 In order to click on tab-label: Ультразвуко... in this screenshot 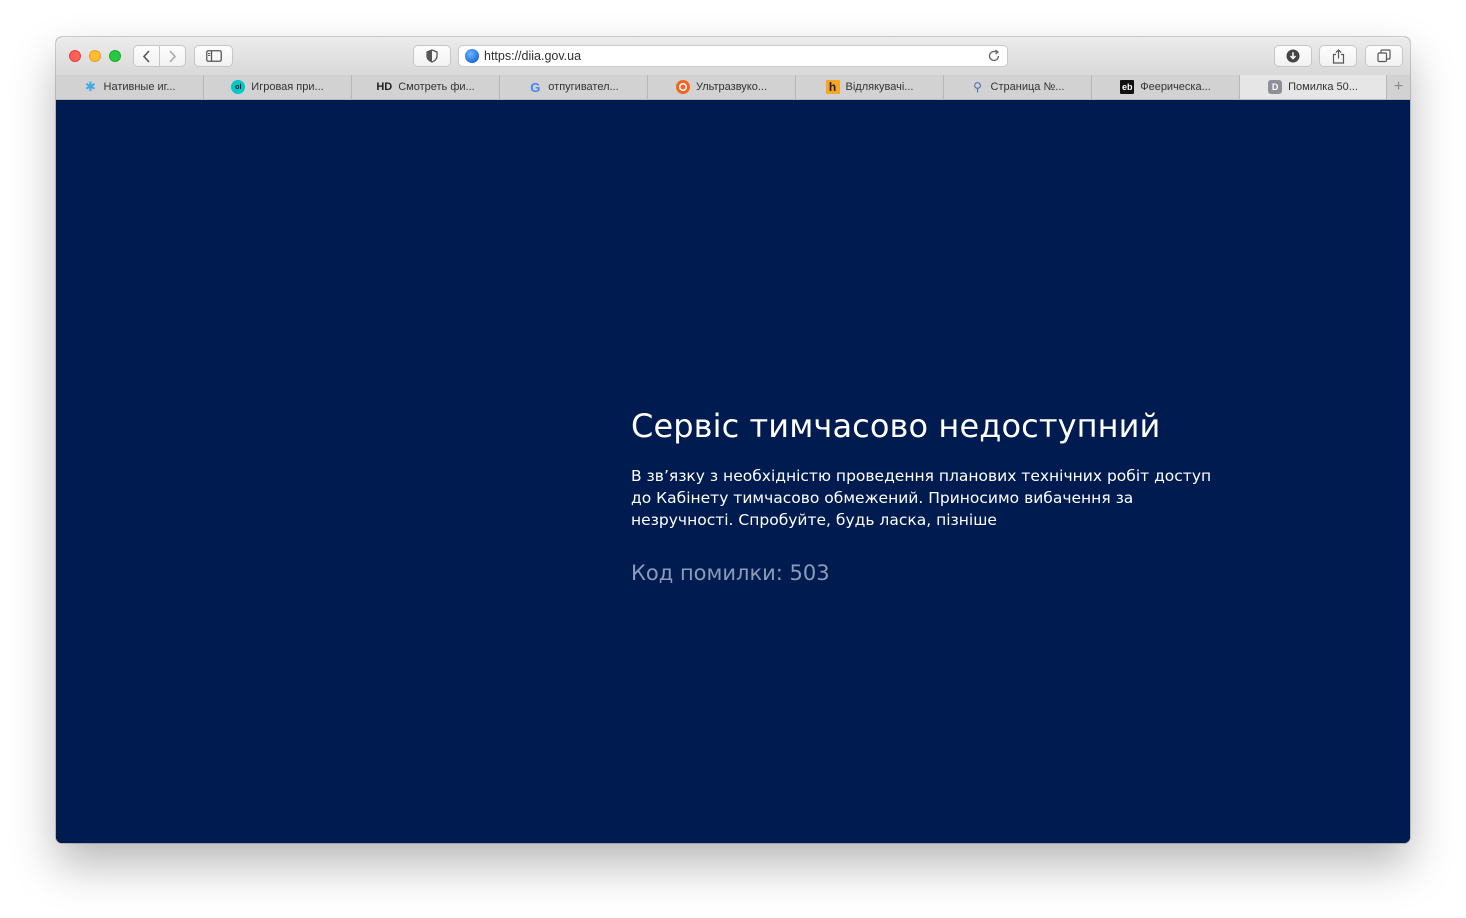, I will do `click(731, 87)`.